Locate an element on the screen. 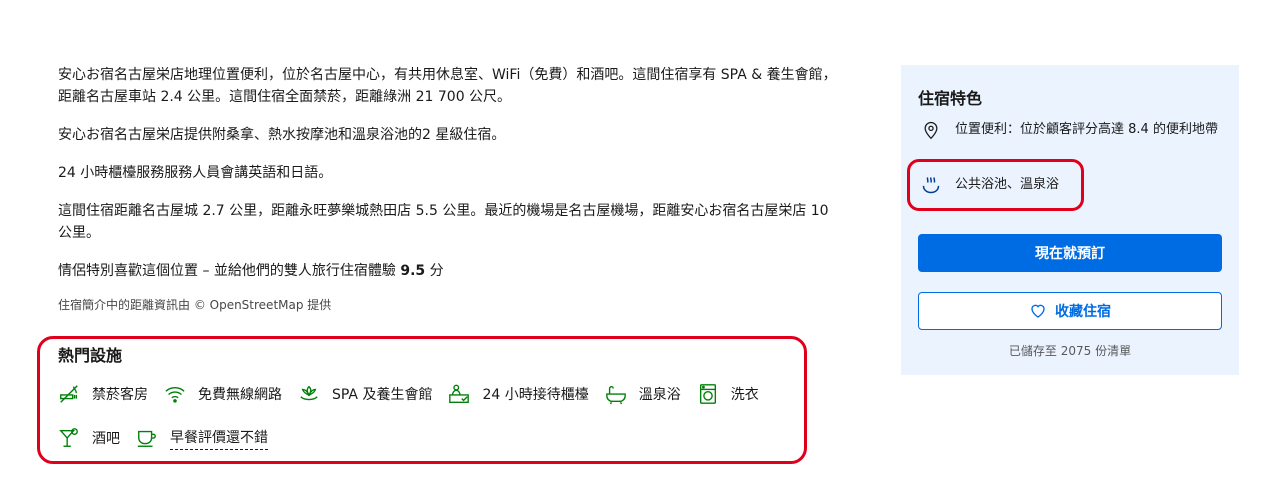 This screenshot has width=1280, height=503. reserve-button: 現在就預訂 is located at coordinates (1070, 253).